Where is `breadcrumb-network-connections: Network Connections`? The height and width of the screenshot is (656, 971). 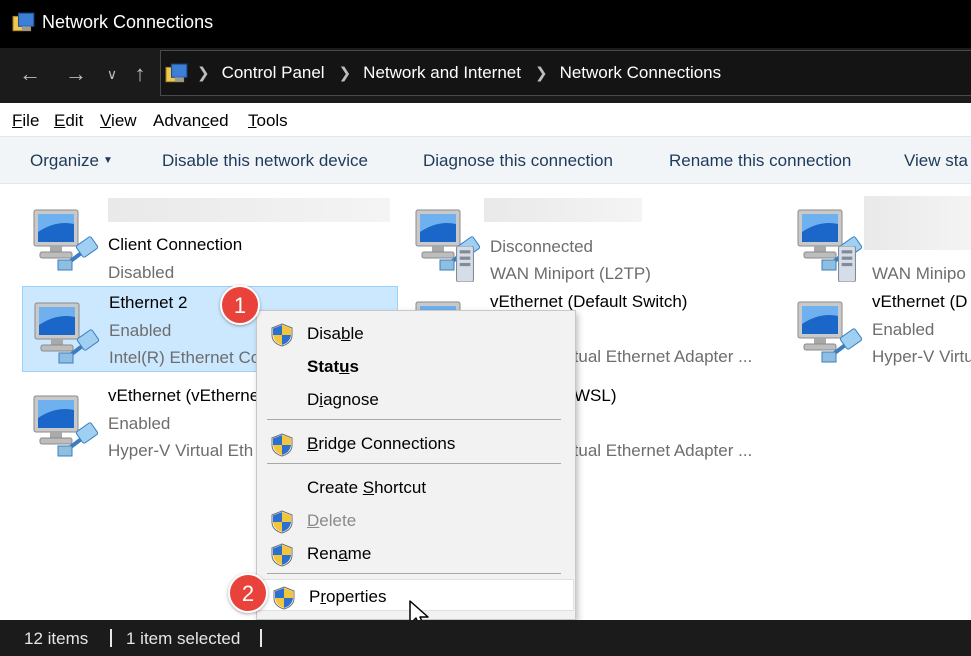 breadcrumb-network-connections: Network Connections is located at coordinates (641, 73).